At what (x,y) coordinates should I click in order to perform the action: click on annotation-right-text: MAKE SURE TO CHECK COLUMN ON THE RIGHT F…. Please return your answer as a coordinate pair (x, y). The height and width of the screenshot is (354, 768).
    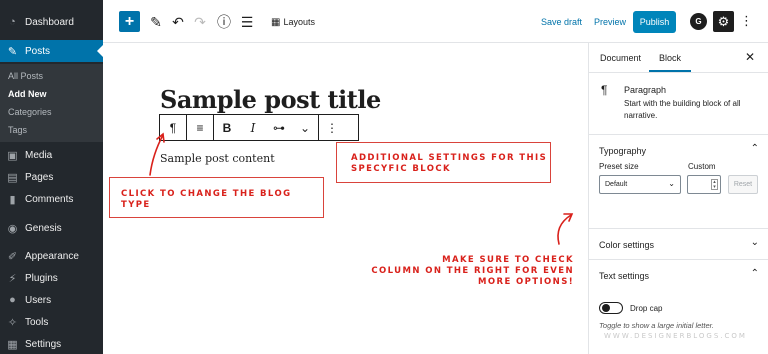
    Looking at the image, I should click on (472, 271).